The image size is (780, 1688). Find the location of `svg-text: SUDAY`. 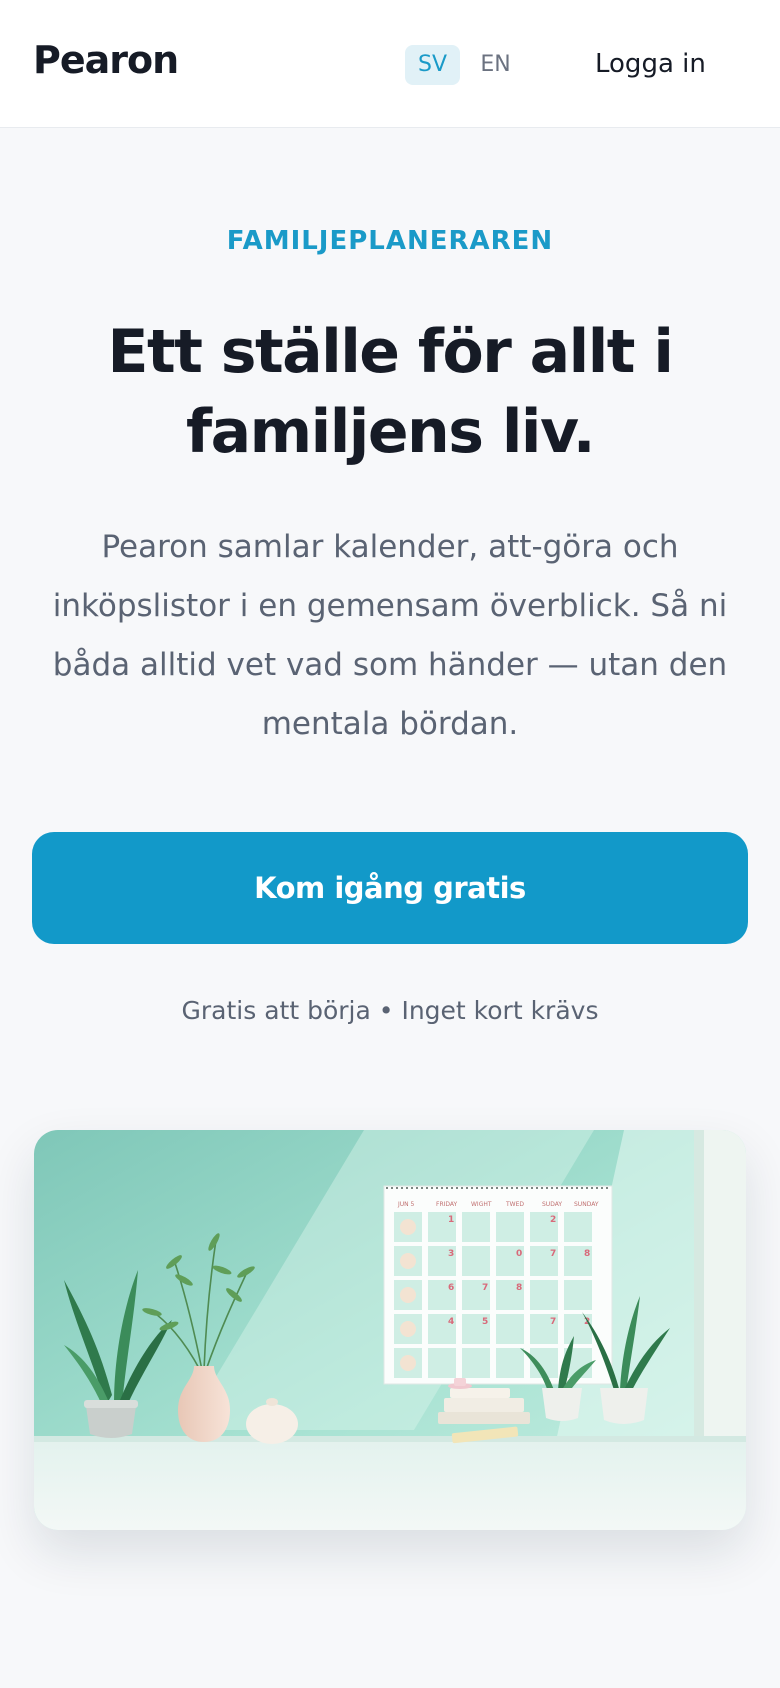

svg-text: SUDAY is located at coordinates (552, 1204).